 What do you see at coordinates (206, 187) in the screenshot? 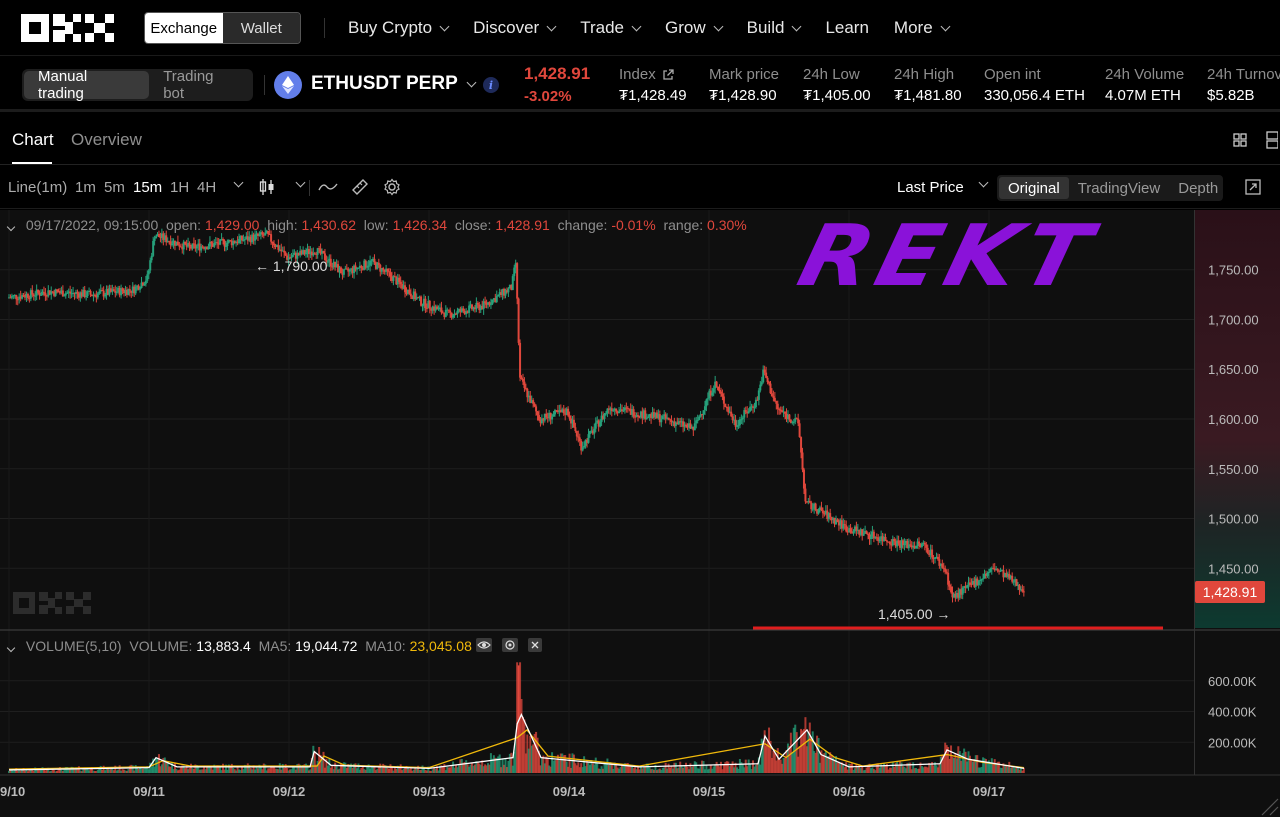
I see `interval-4h: 4H` at bounding box center [206, 187].